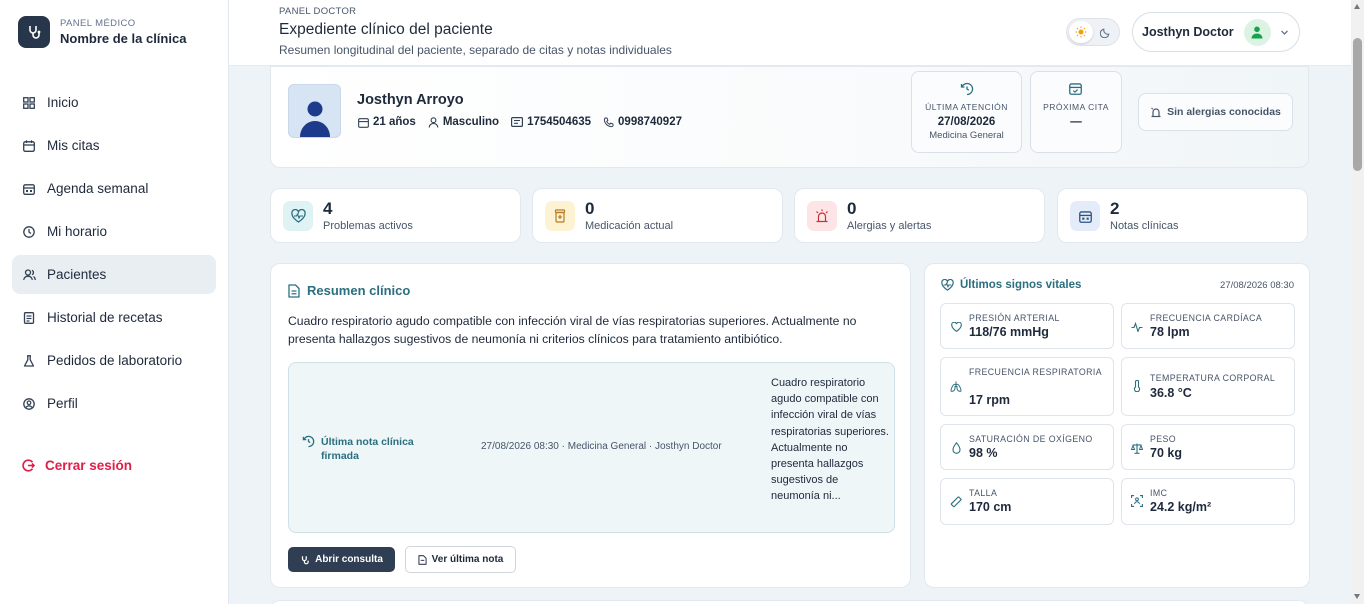  Describe the element at coordinates (1357, 302) in the screenshot. I see `page-scrollbar` at that location.